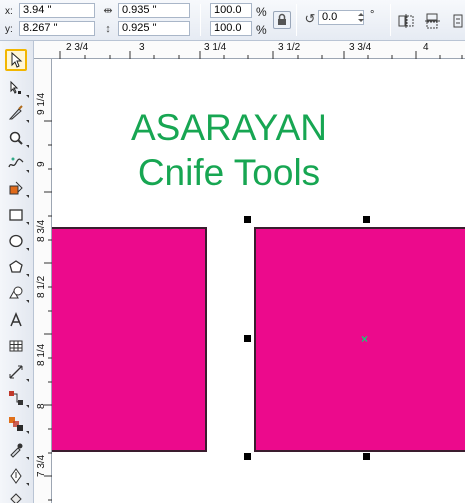 The width and height of the screenshot is (465, 503). What do you see at coordinates (77, 47) in the screenshot?
I see `ruler-h-label: 2 3/4` at bounding box center [77, 47].